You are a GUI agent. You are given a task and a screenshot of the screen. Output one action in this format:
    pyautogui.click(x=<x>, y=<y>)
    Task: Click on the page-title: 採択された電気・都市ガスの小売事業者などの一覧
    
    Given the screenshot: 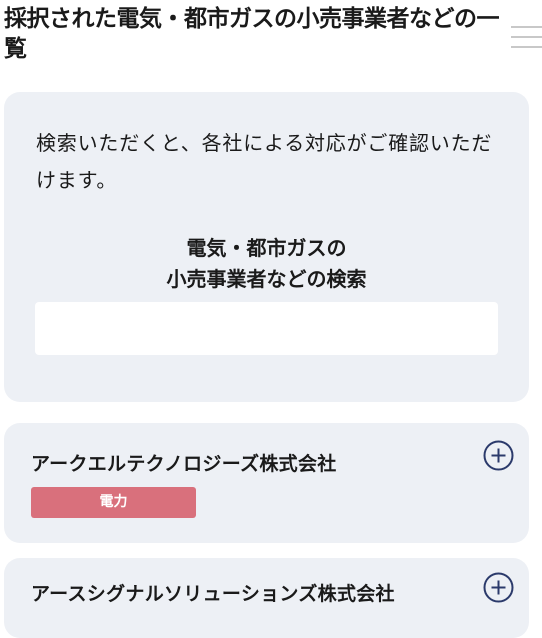 What is the action you would take?
    pyautogui.click(x=252, y=34)
    